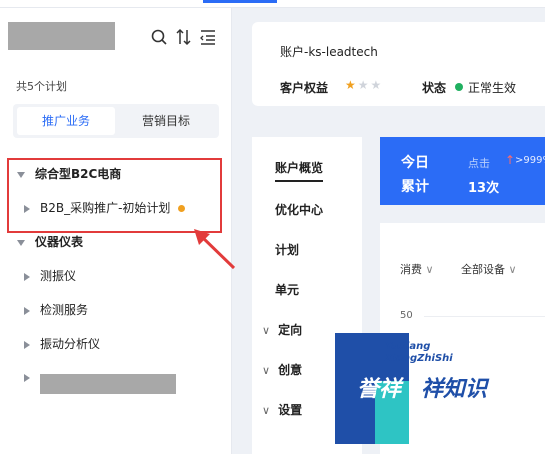 Image resolution: width=545 pixels, height=454 pixels. I want to click on nav-targeting: ∨ 定向, so click(282, 329).